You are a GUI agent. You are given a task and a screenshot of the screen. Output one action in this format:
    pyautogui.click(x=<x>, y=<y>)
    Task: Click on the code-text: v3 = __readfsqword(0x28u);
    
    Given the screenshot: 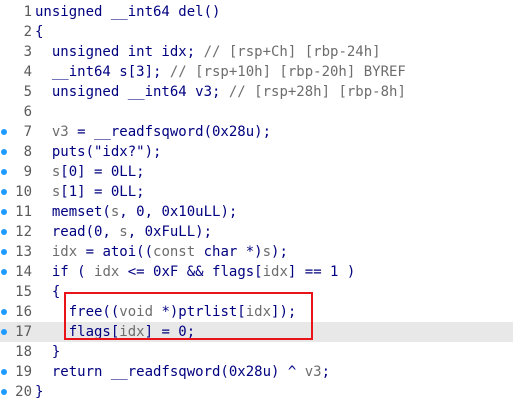 What is the action you would take?
    pyautogui.click(x=153, y=132)
    